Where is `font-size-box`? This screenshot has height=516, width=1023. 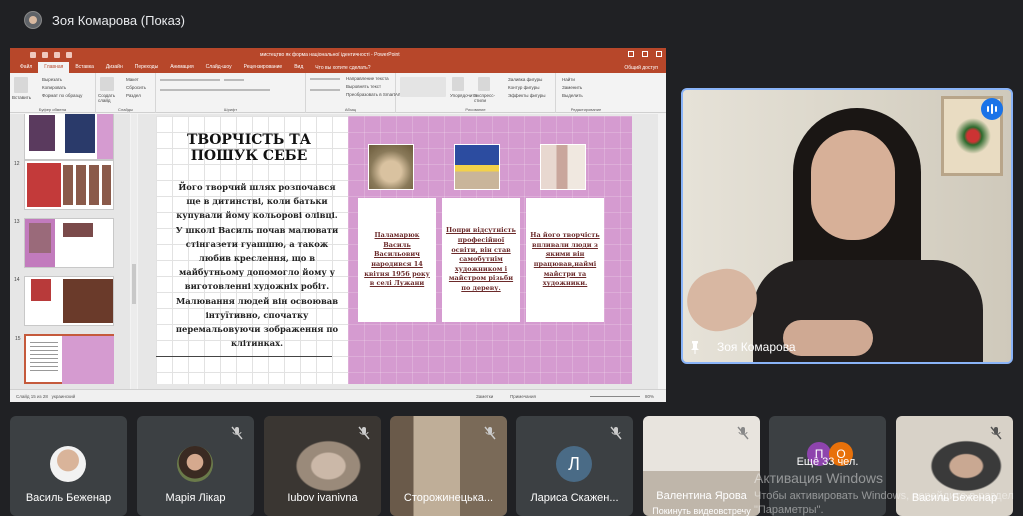
font-size-box is located at coordinates (234, 80).